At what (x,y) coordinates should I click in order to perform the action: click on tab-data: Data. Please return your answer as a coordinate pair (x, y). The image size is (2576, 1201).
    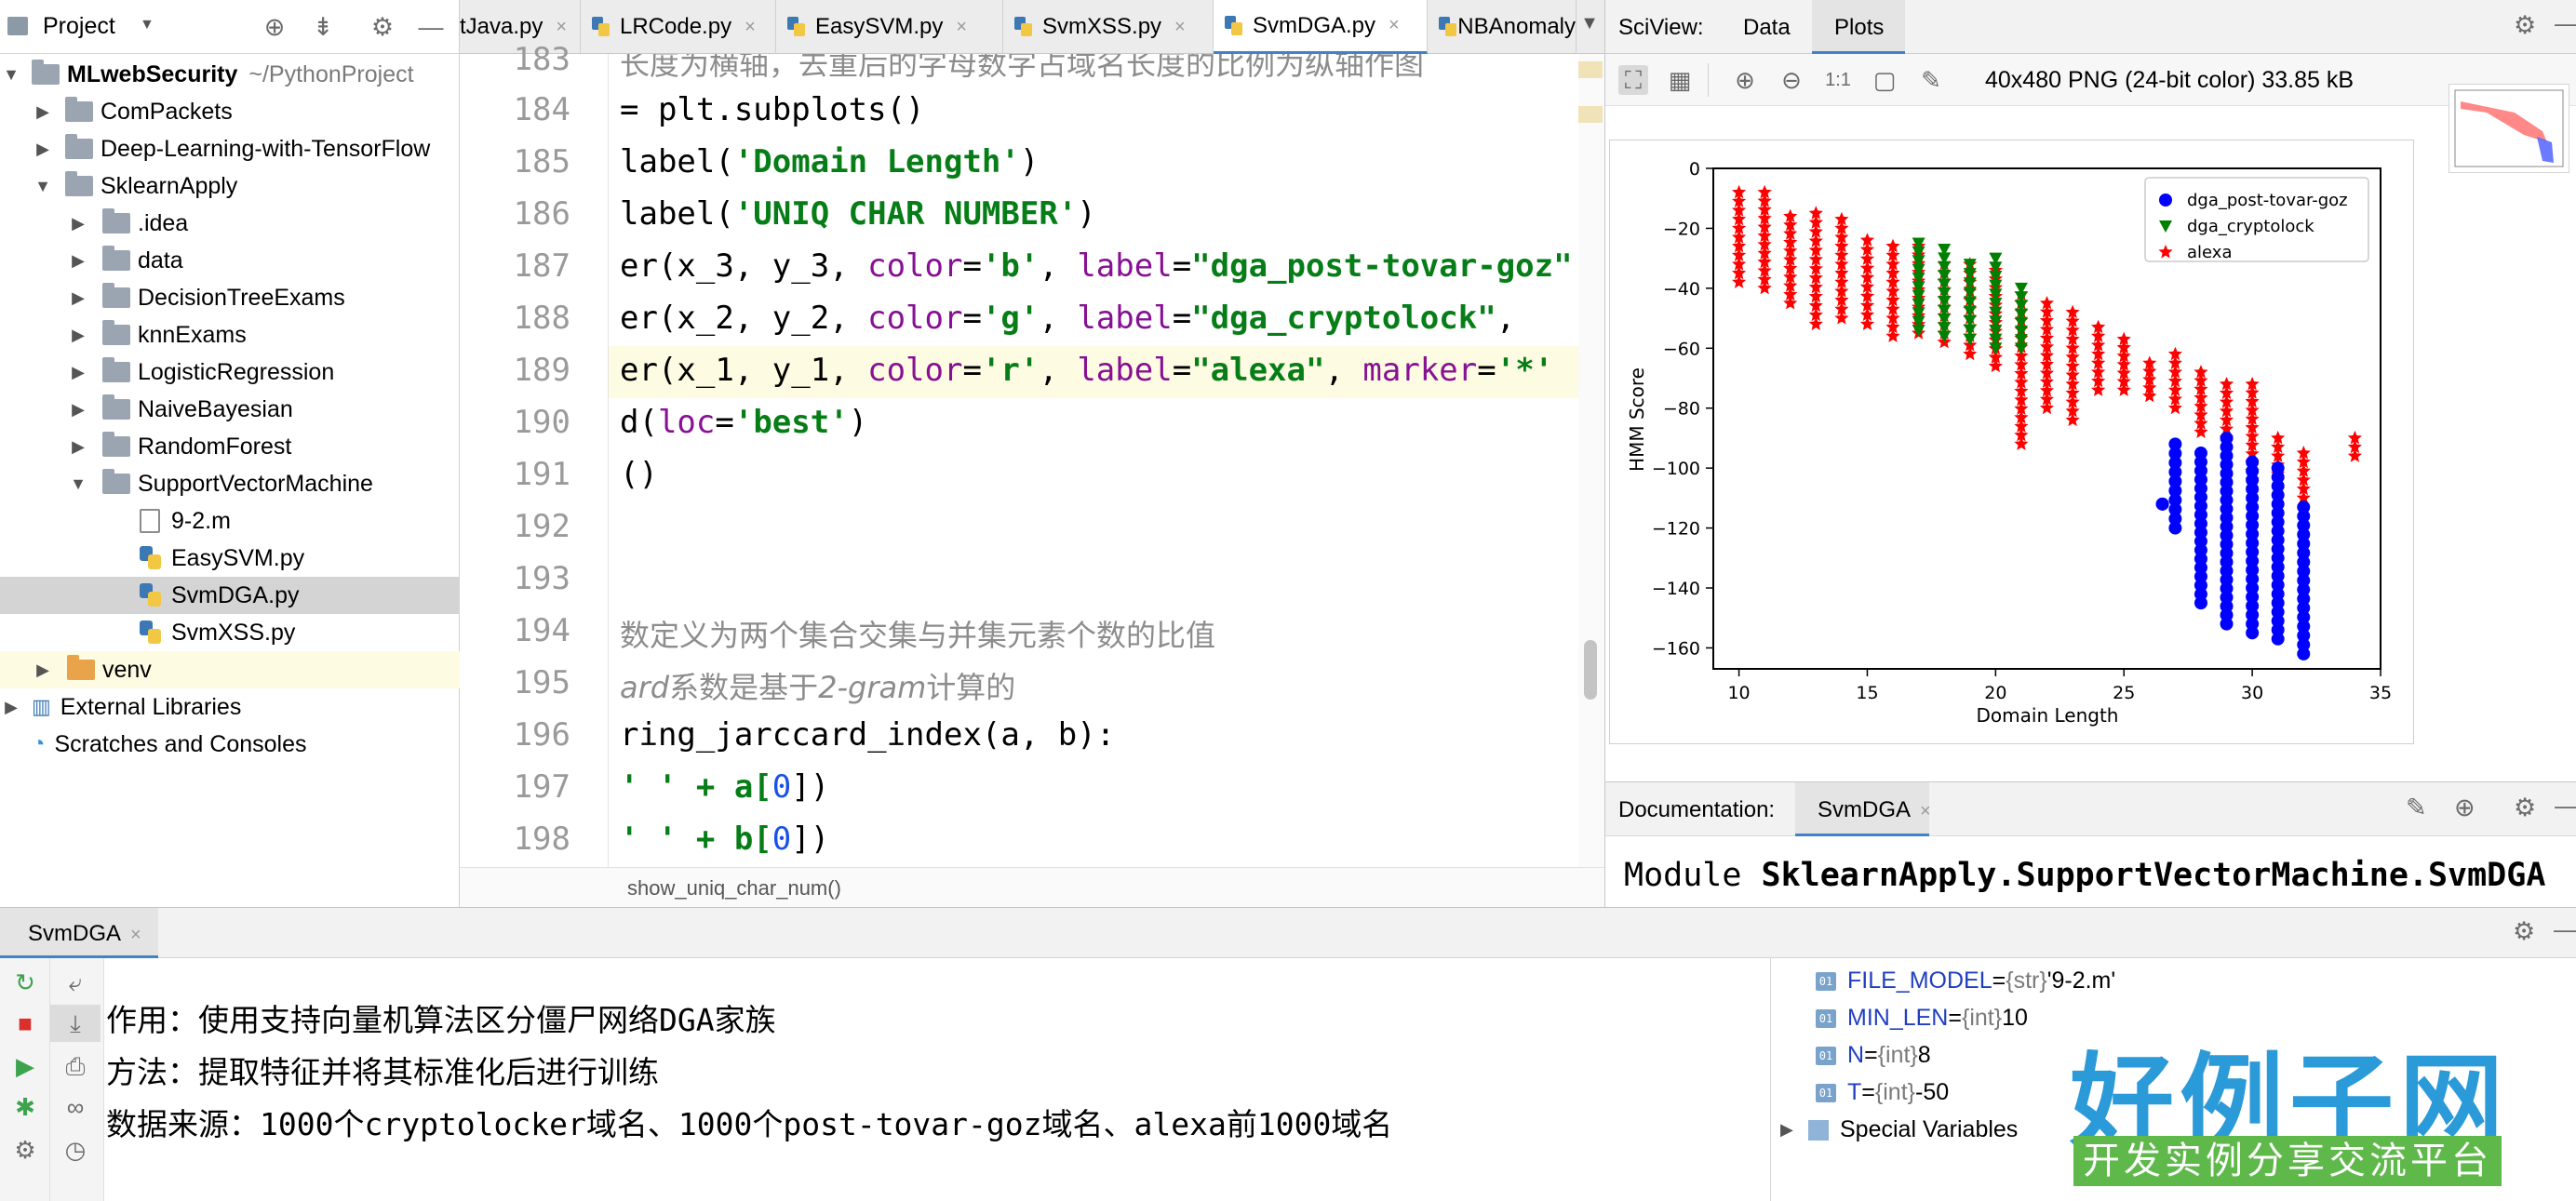
    Looking at the image, I should click on (1767, 28).